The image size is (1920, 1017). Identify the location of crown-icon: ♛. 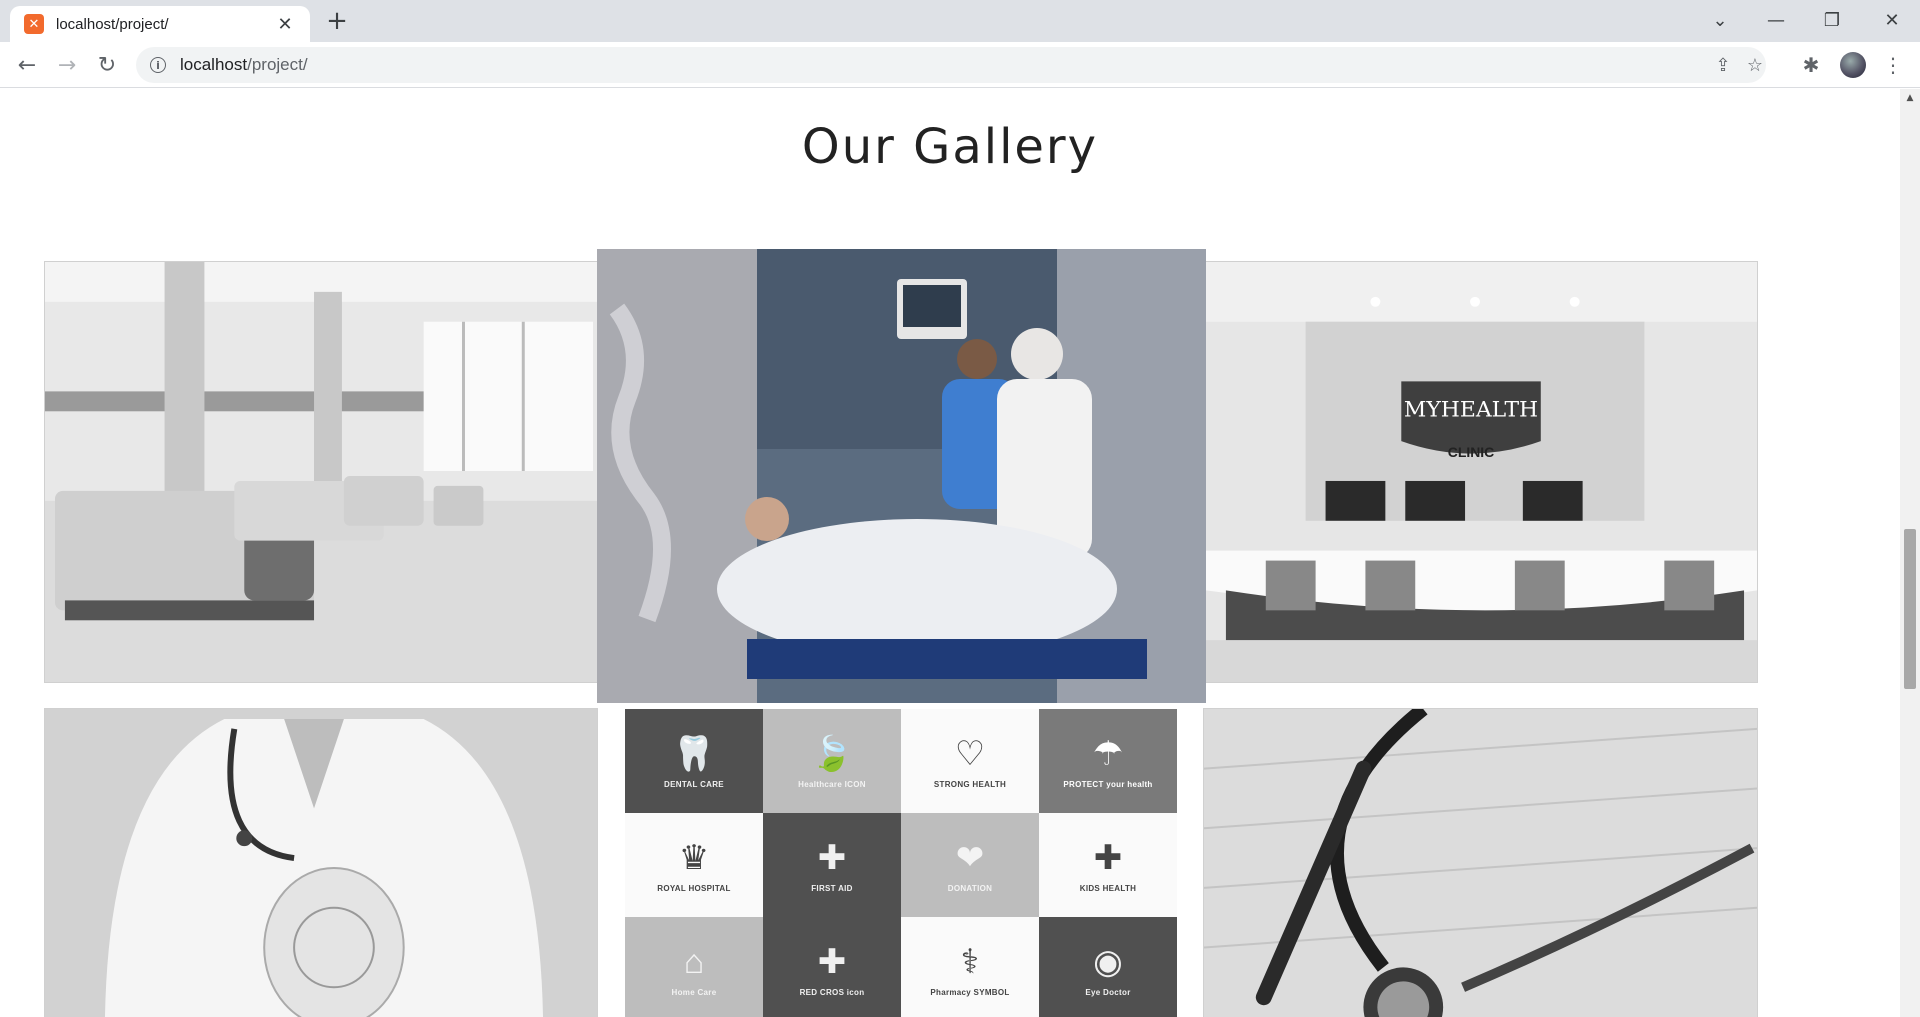
(694, 857).